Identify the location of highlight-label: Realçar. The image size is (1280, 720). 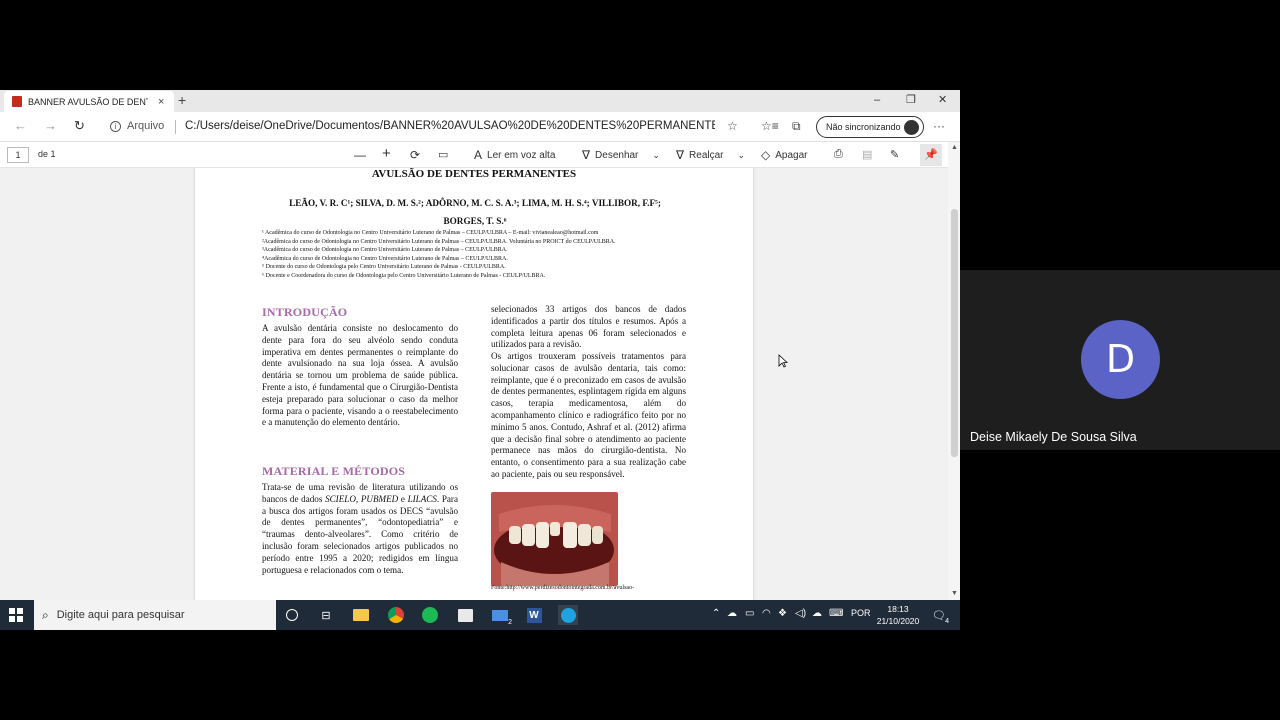
(706, 155).